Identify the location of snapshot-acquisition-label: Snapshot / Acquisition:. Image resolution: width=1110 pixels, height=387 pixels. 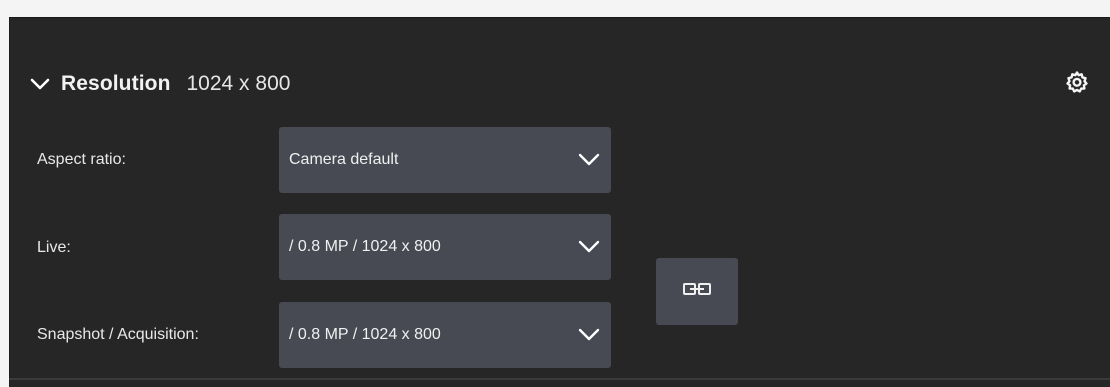
(118, 334).